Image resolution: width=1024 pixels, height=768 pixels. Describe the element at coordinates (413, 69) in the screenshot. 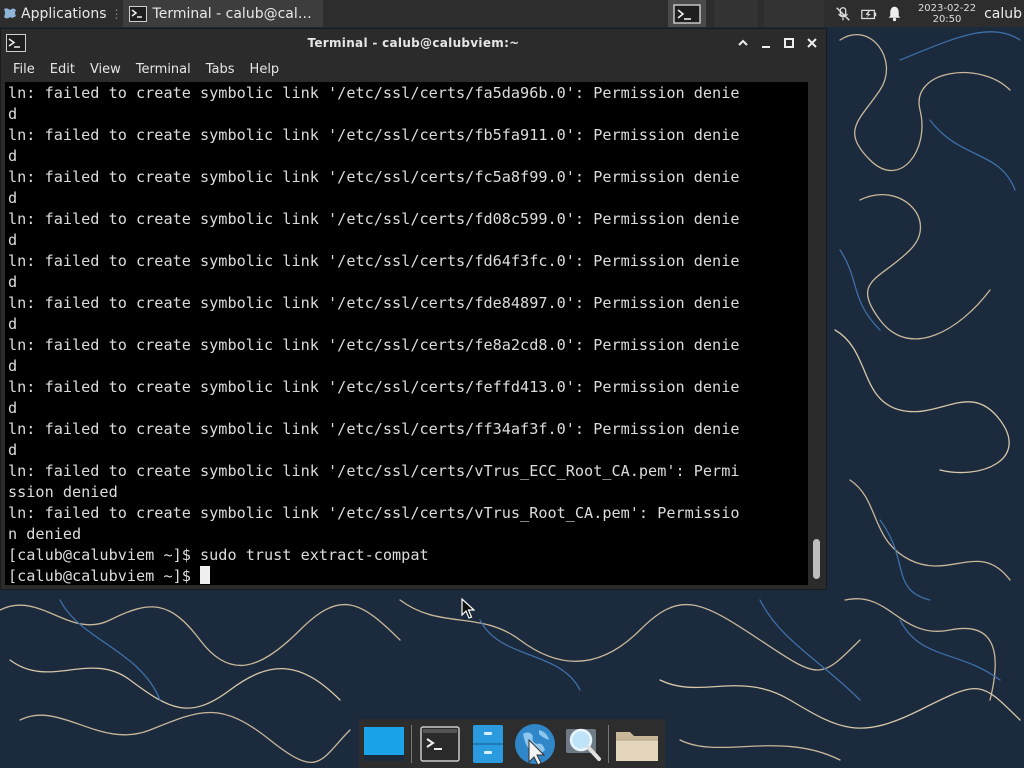

I see `menu-bar: File Edit View Terminal Tabs Help` at that location.